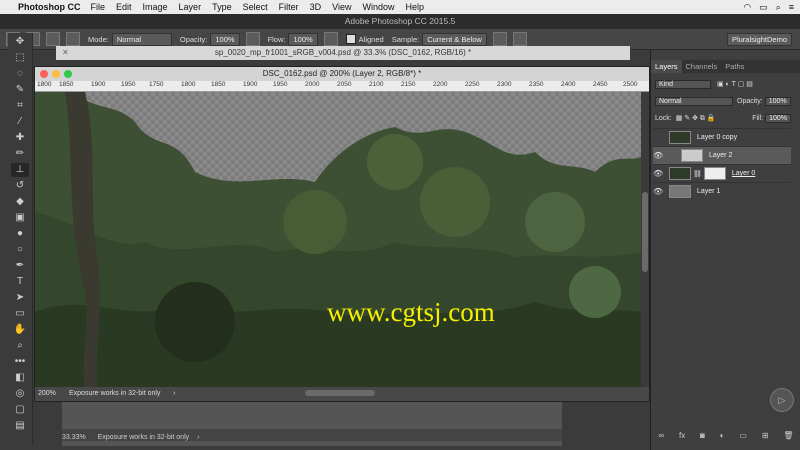 This screenshot has height=450, width=800. I want to click on color-swatches-icon: ◧, so click(20, 378).